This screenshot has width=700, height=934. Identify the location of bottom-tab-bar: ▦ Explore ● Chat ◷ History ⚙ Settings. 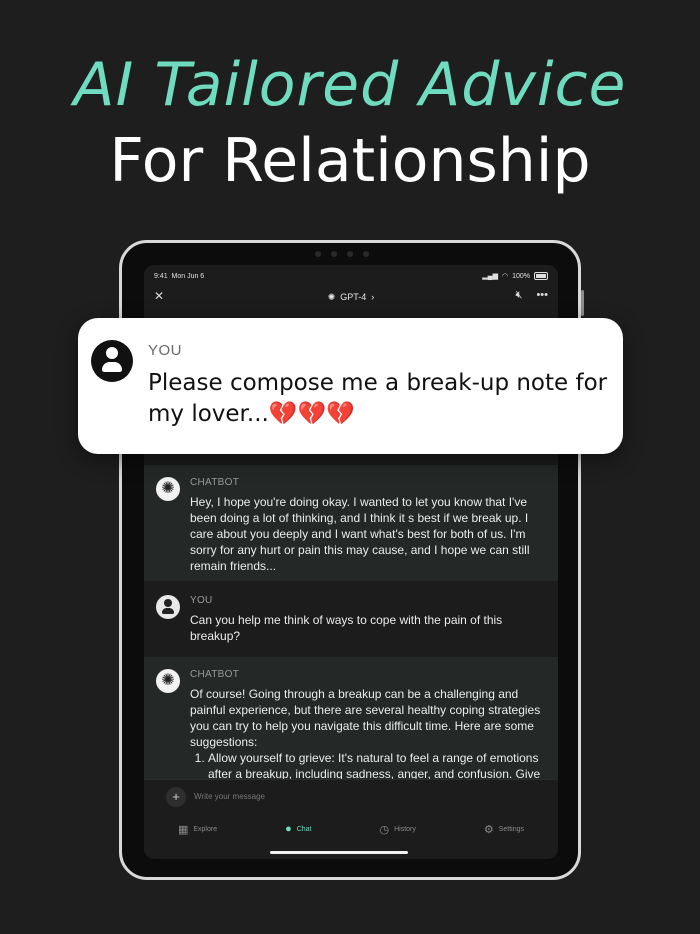
(351, 829).